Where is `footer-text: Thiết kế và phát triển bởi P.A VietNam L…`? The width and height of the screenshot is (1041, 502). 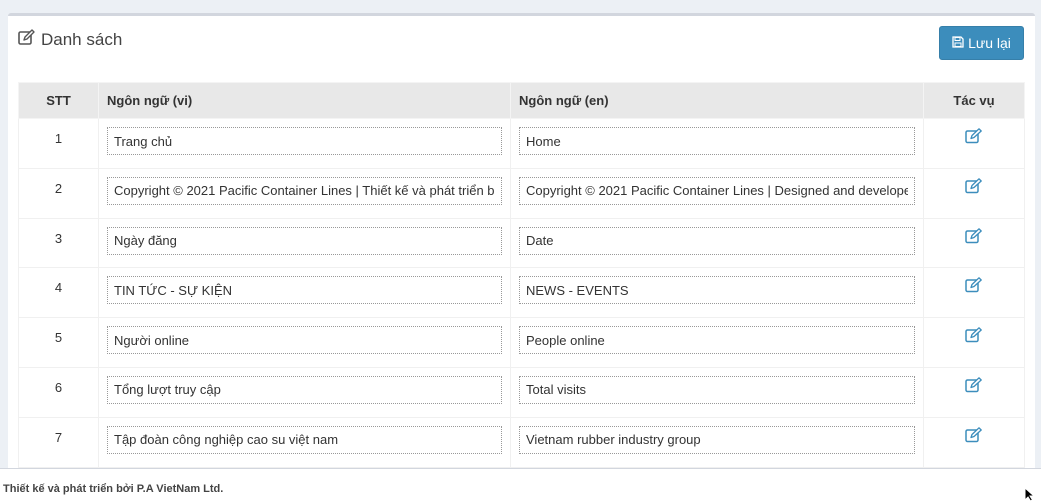 footer-text: Thiết kế và phát triển bởi P.A VietNam L… is located at coordinates (113, 489).